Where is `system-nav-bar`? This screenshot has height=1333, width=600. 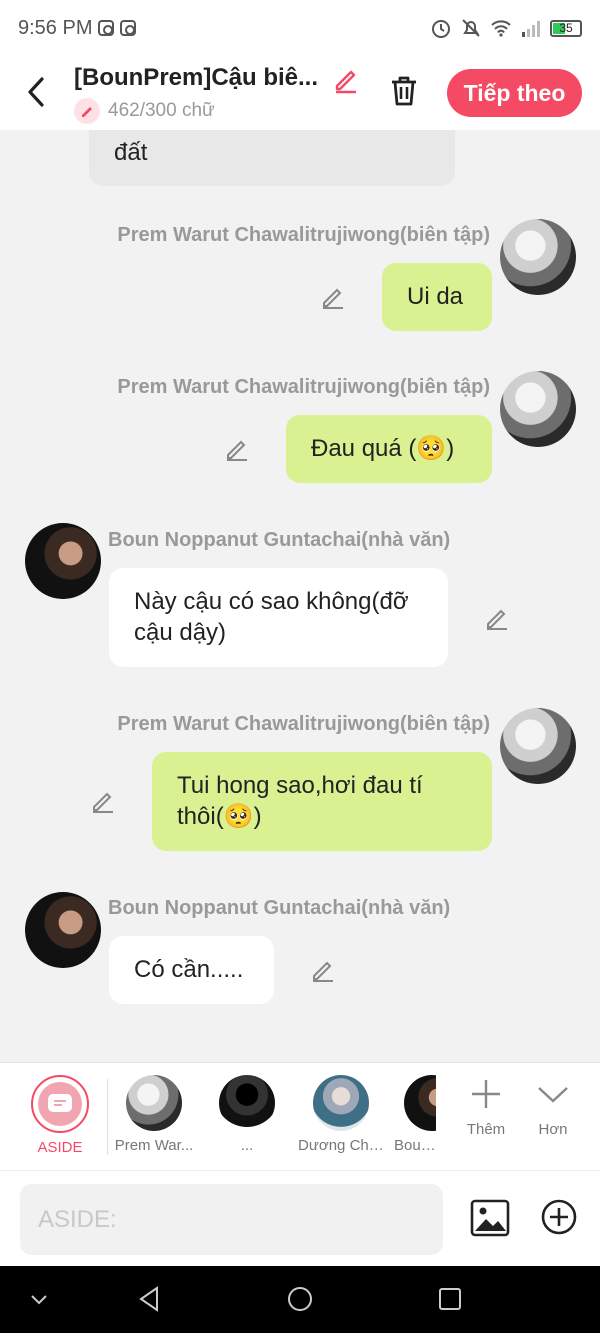 system-nav-bar is located at coordinates (300, 1299).